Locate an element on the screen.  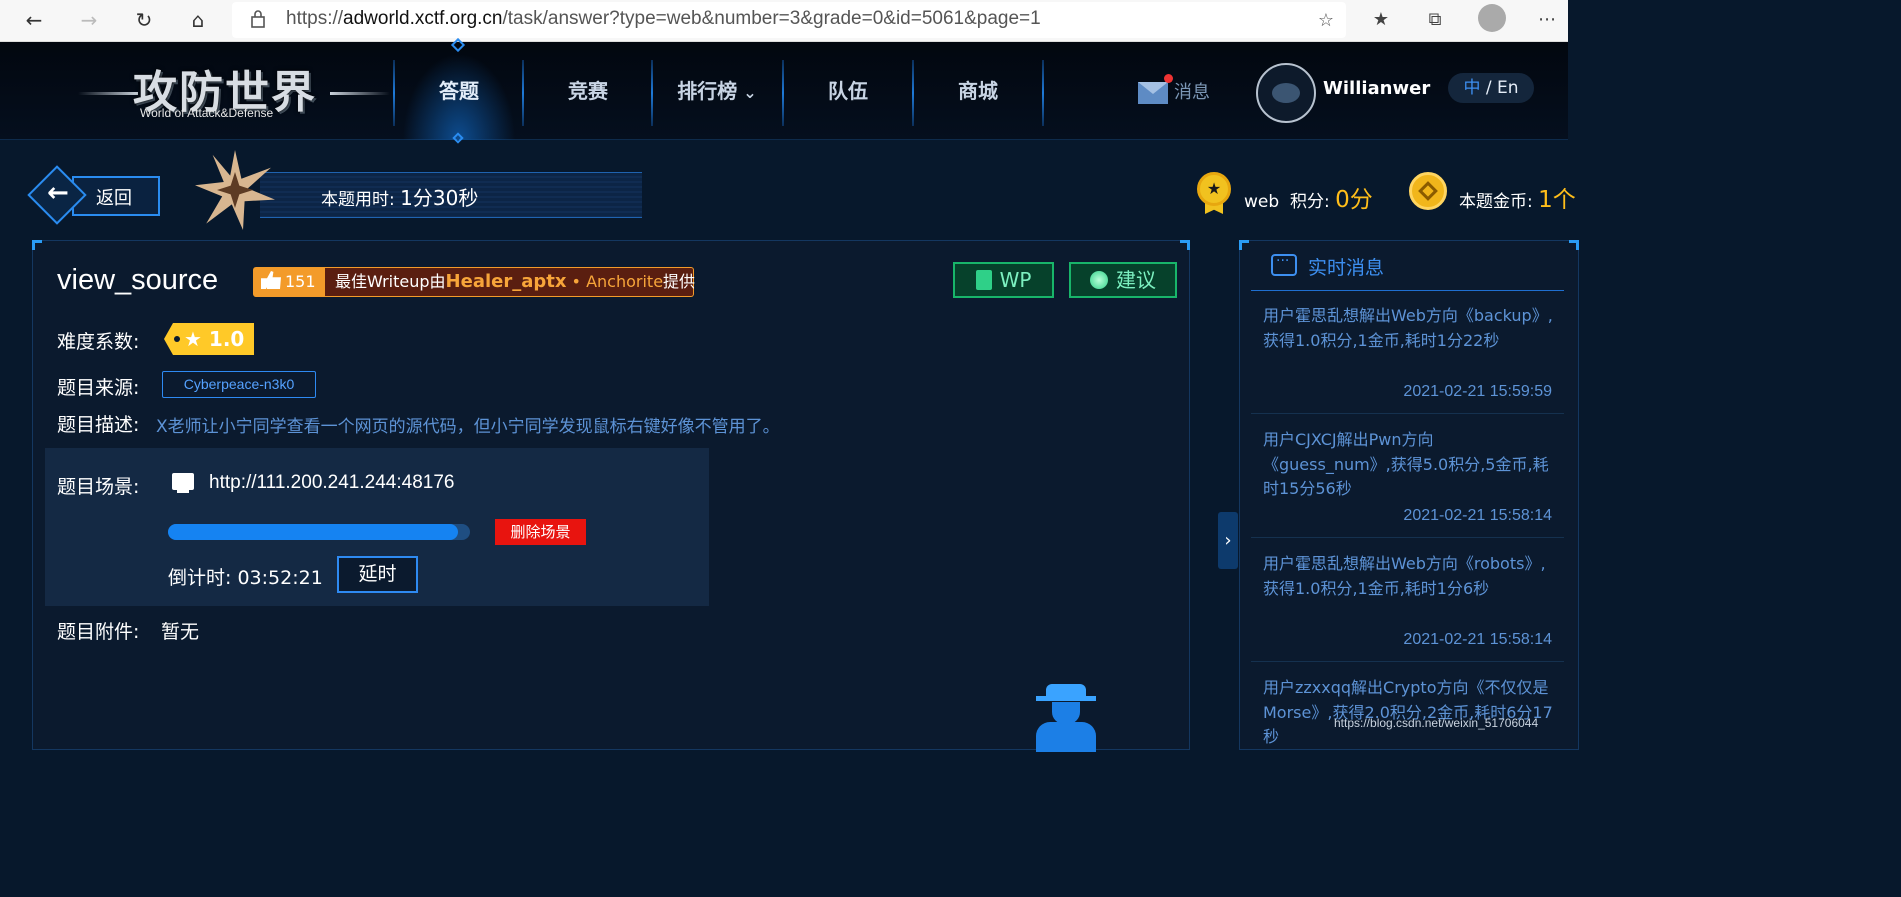
messages-link: 消息 is located at coordinates (1174, 89).